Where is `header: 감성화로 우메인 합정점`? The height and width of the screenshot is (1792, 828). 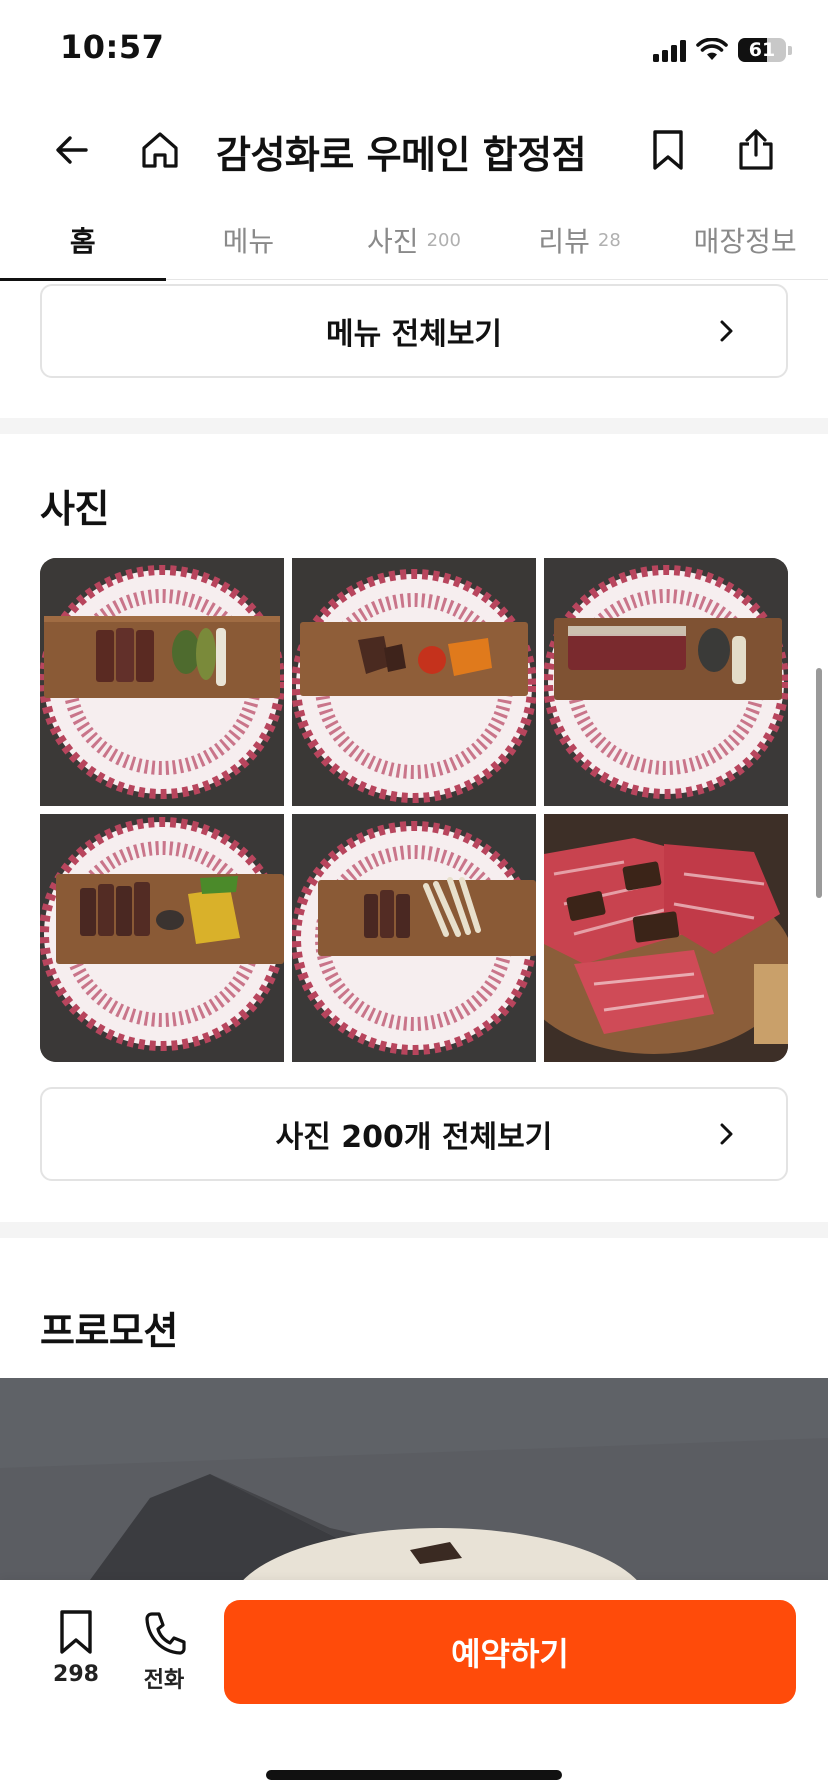
header: 감성화로 우메인 합정점 is located at coordinates (414, 150).